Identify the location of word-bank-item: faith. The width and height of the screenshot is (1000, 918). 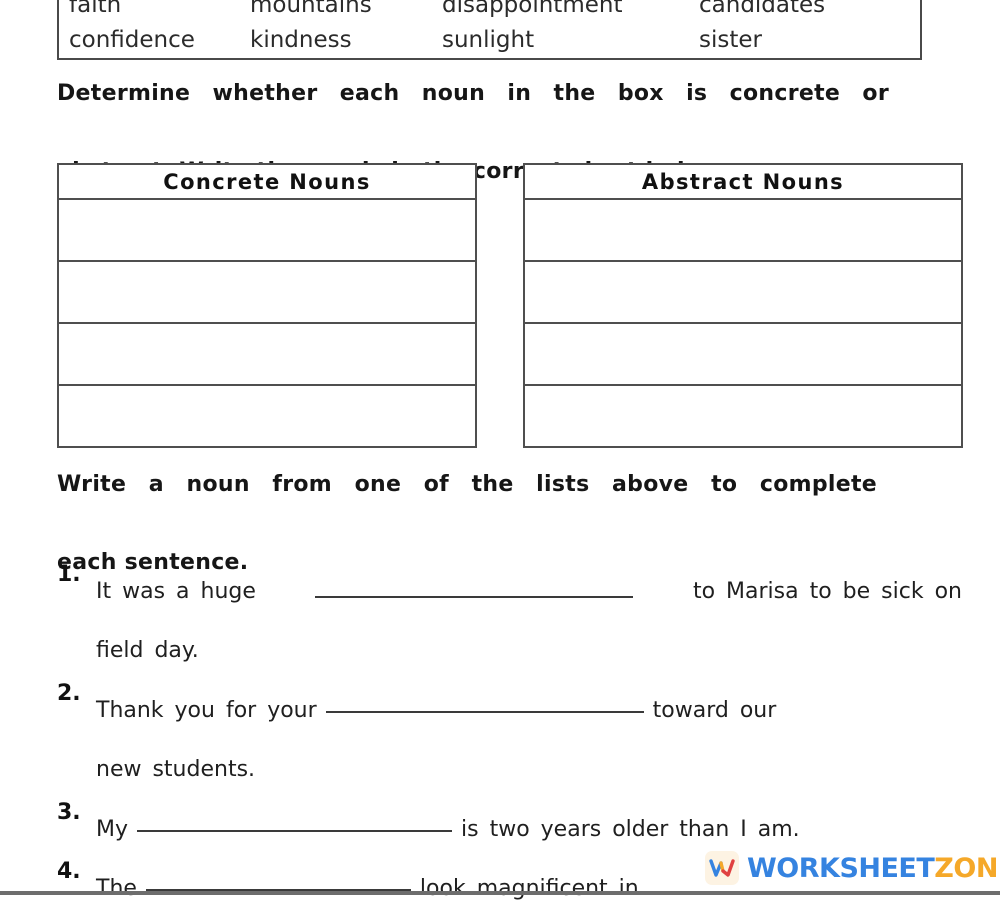
(95, 9).